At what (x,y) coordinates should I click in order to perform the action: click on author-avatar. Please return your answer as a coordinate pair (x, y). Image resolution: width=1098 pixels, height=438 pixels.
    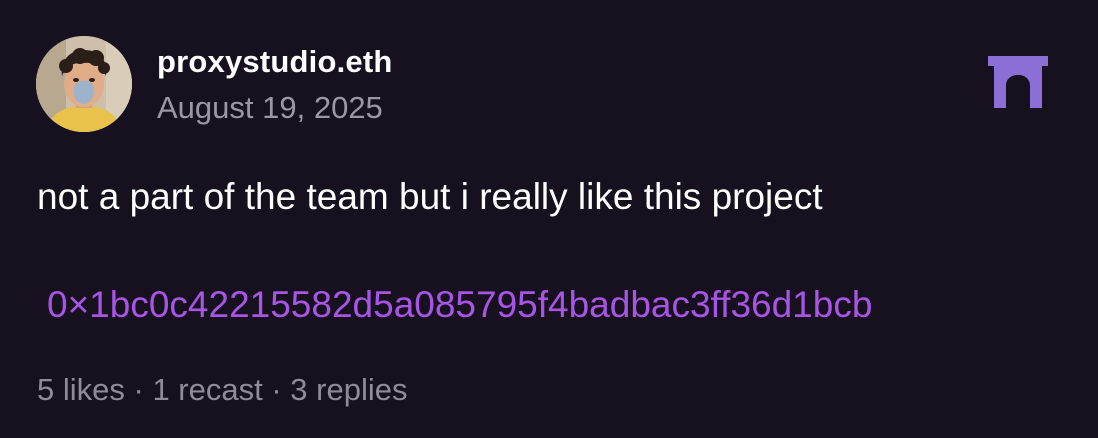
    Looking at the image, I should click on (84, 84).